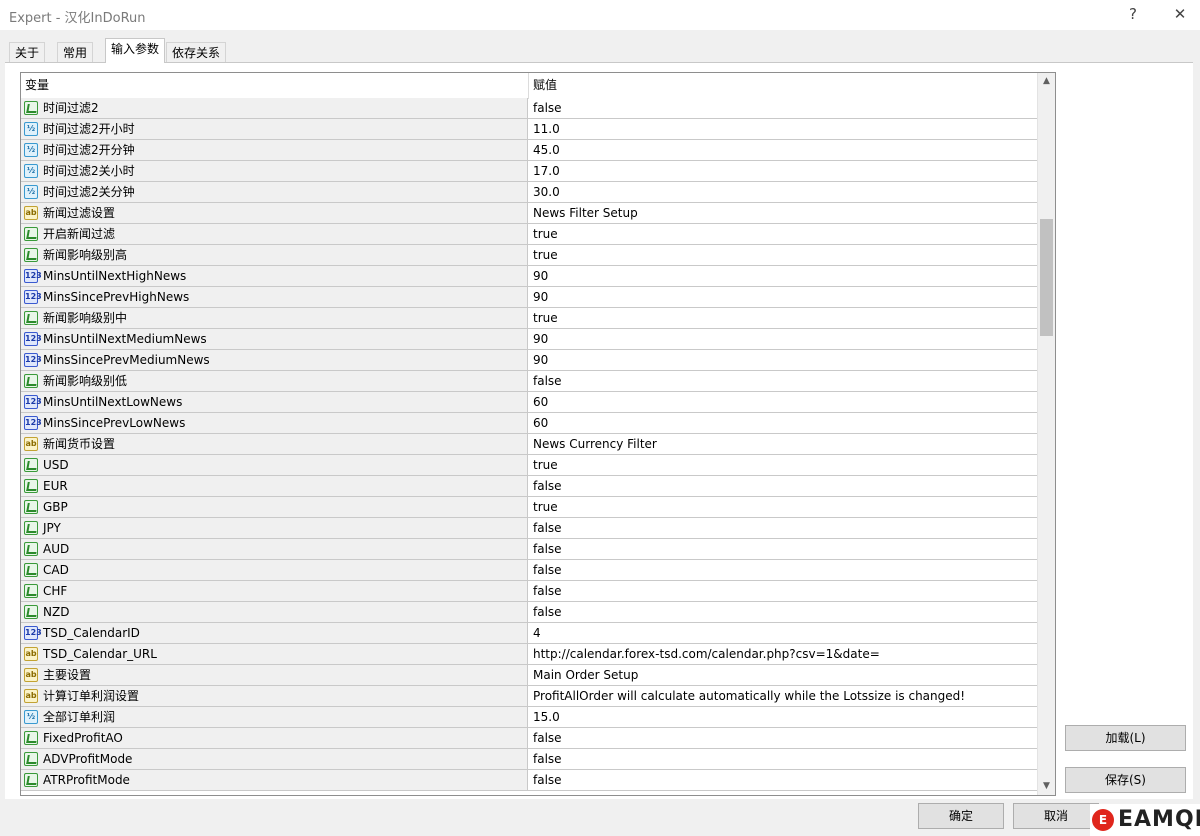 The height and width of the screenshot is (836, 1200). What do you see at coordinates (783, 402) in the screenshot?
I see `parameter-value-cell: 60` at bounding box center [783, 402].